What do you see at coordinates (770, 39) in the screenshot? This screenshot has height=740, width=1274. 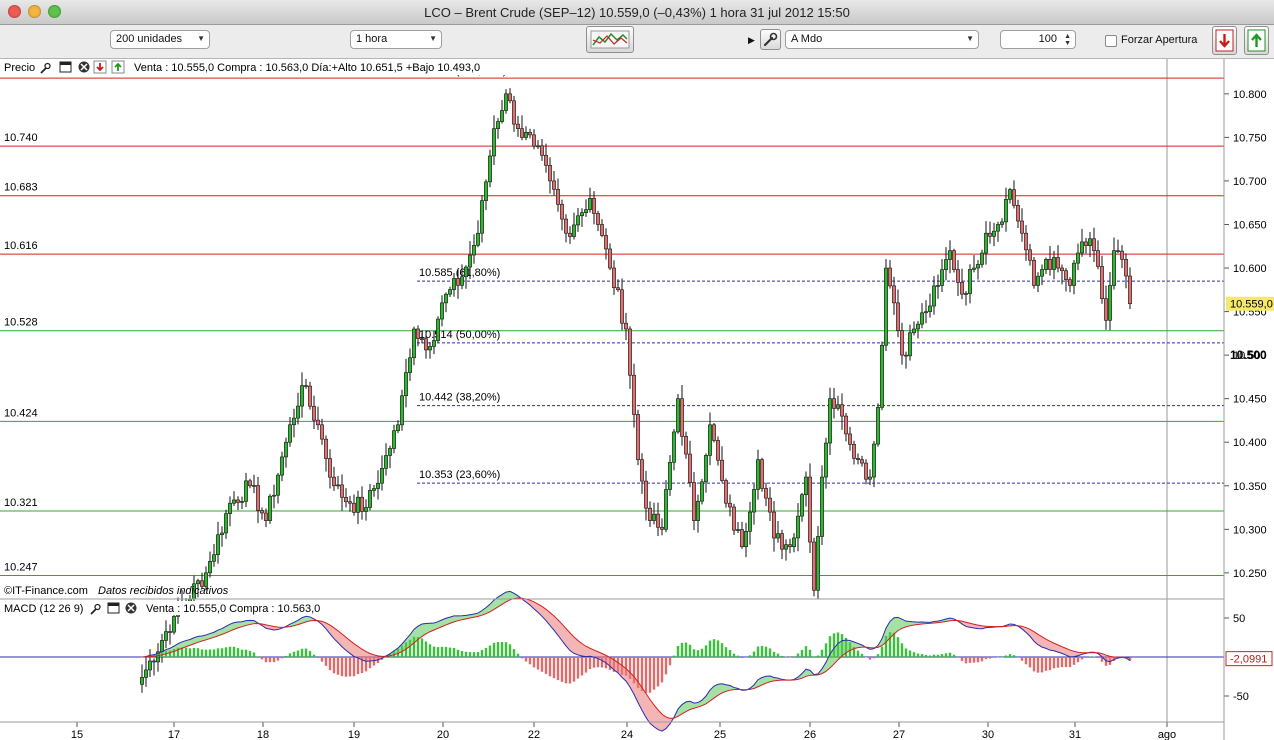 I see `settings-button` at bounding box center [770, 39].